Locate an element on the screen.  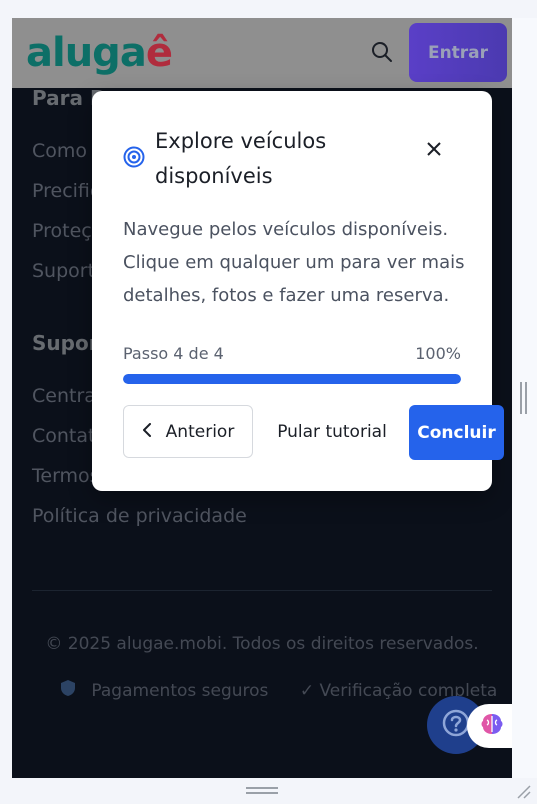
logo-accent: ê is located at coordinates (159, 53).